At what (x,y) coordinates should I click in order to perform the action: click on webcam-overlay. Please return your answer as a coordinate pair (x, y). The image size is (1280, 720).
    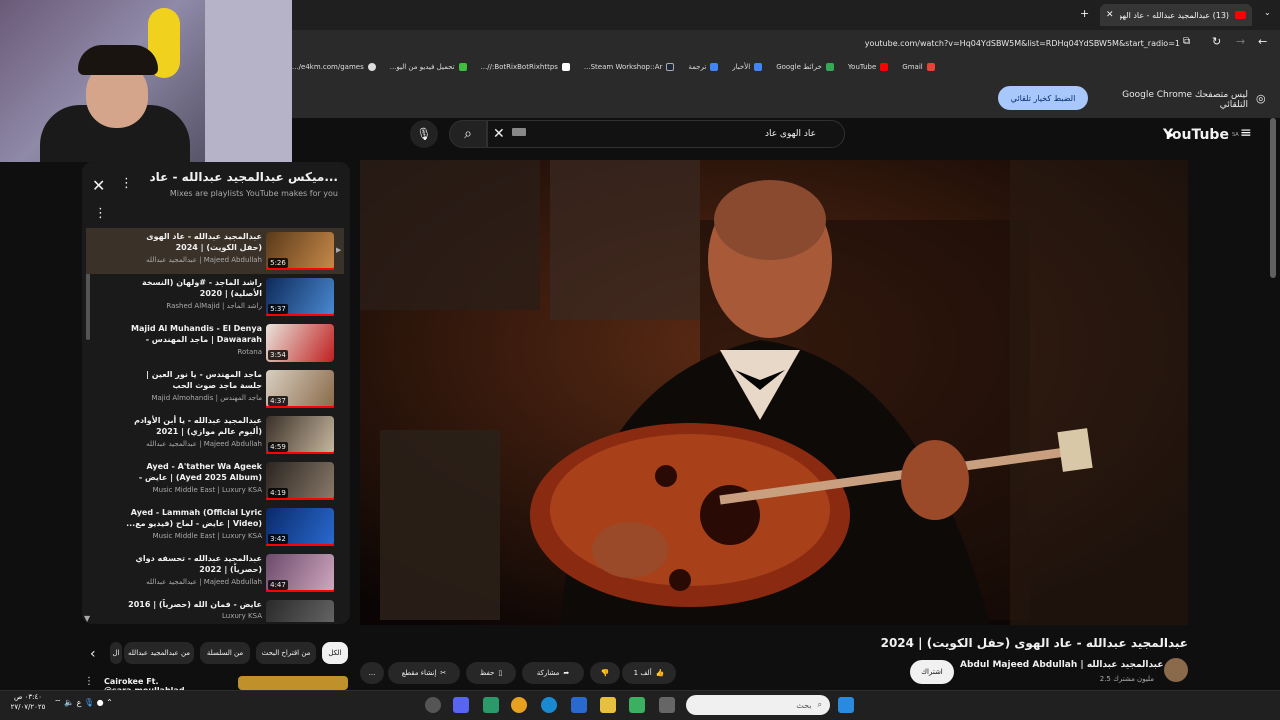
    Looking at the image, I should click on (146, 81).